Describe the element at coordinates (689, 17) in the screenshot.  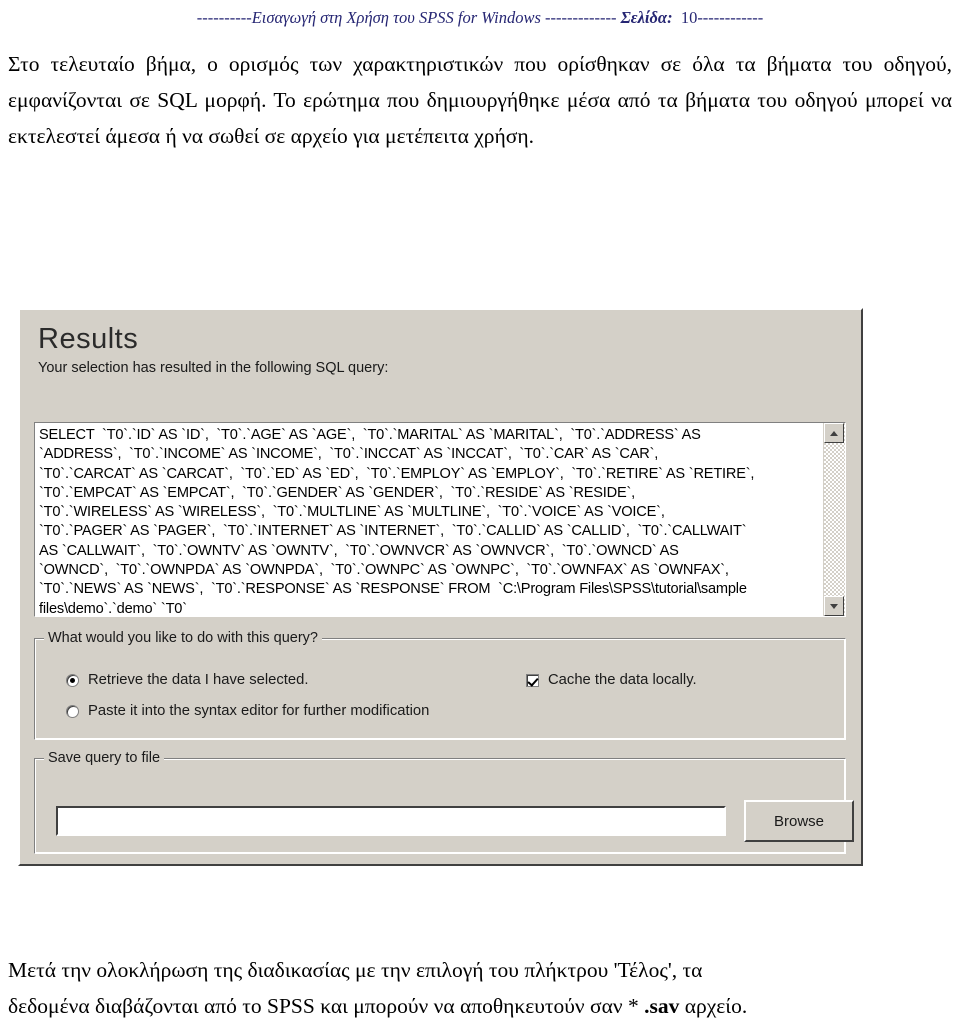
I see `header-page-number: 10` at that location.